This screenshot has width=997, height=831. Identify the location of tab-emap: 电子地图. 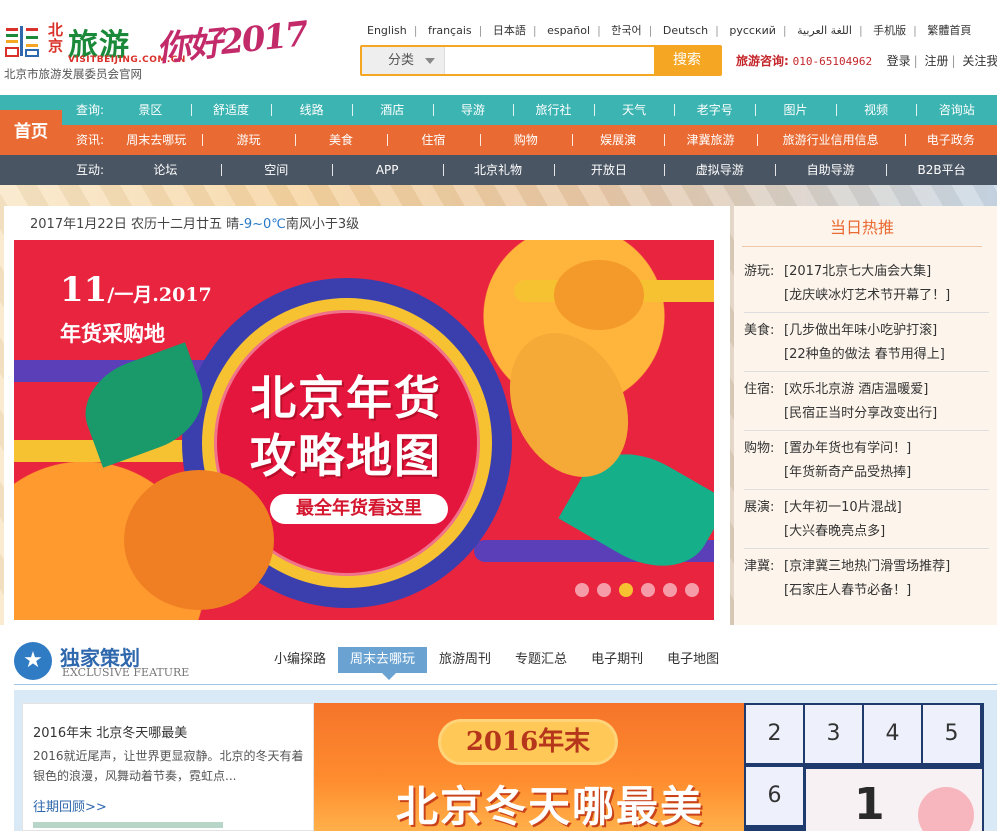
(693, 660).